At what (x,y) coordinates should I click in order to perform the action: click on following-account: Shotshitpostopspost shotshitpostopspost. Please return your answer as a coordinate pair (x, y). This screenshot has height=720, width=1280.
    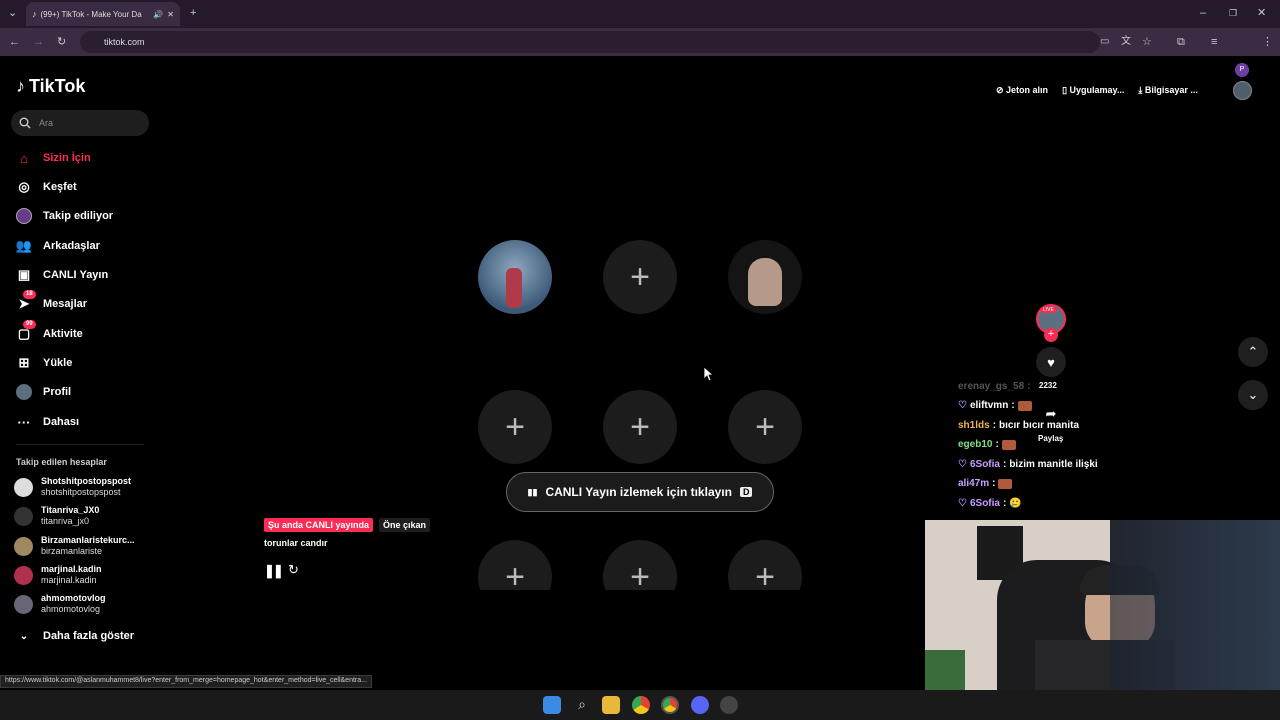
    Looking at the image, I should click on (72, 487).